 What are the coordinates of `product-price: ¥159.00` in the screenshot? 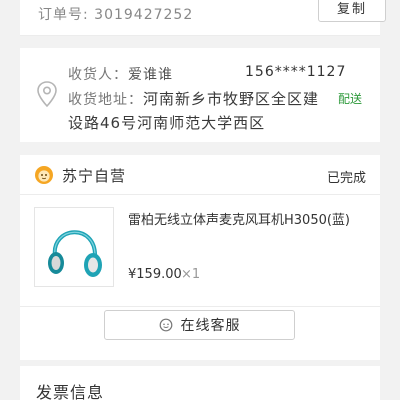 It's located at (155, 274).